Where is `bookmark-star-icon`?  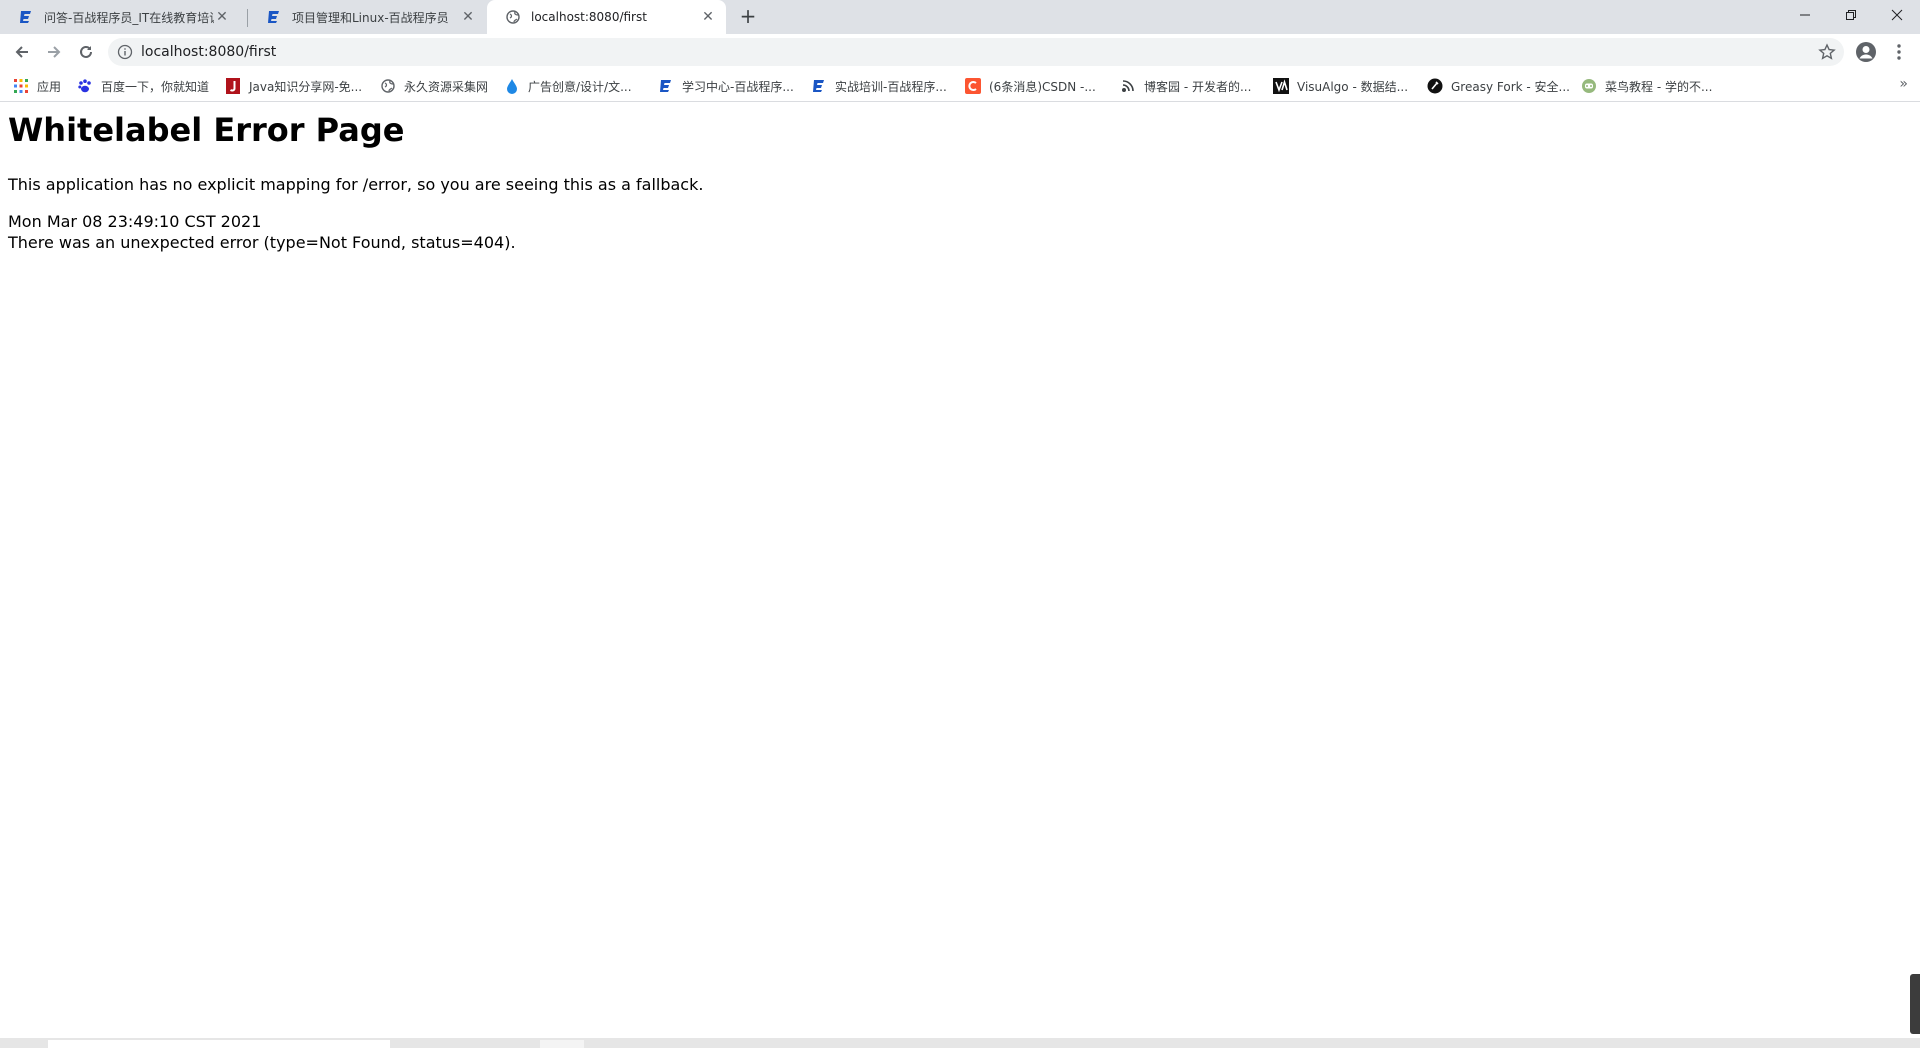
bookmark-star-icon is located at coordinates (1827, 52).